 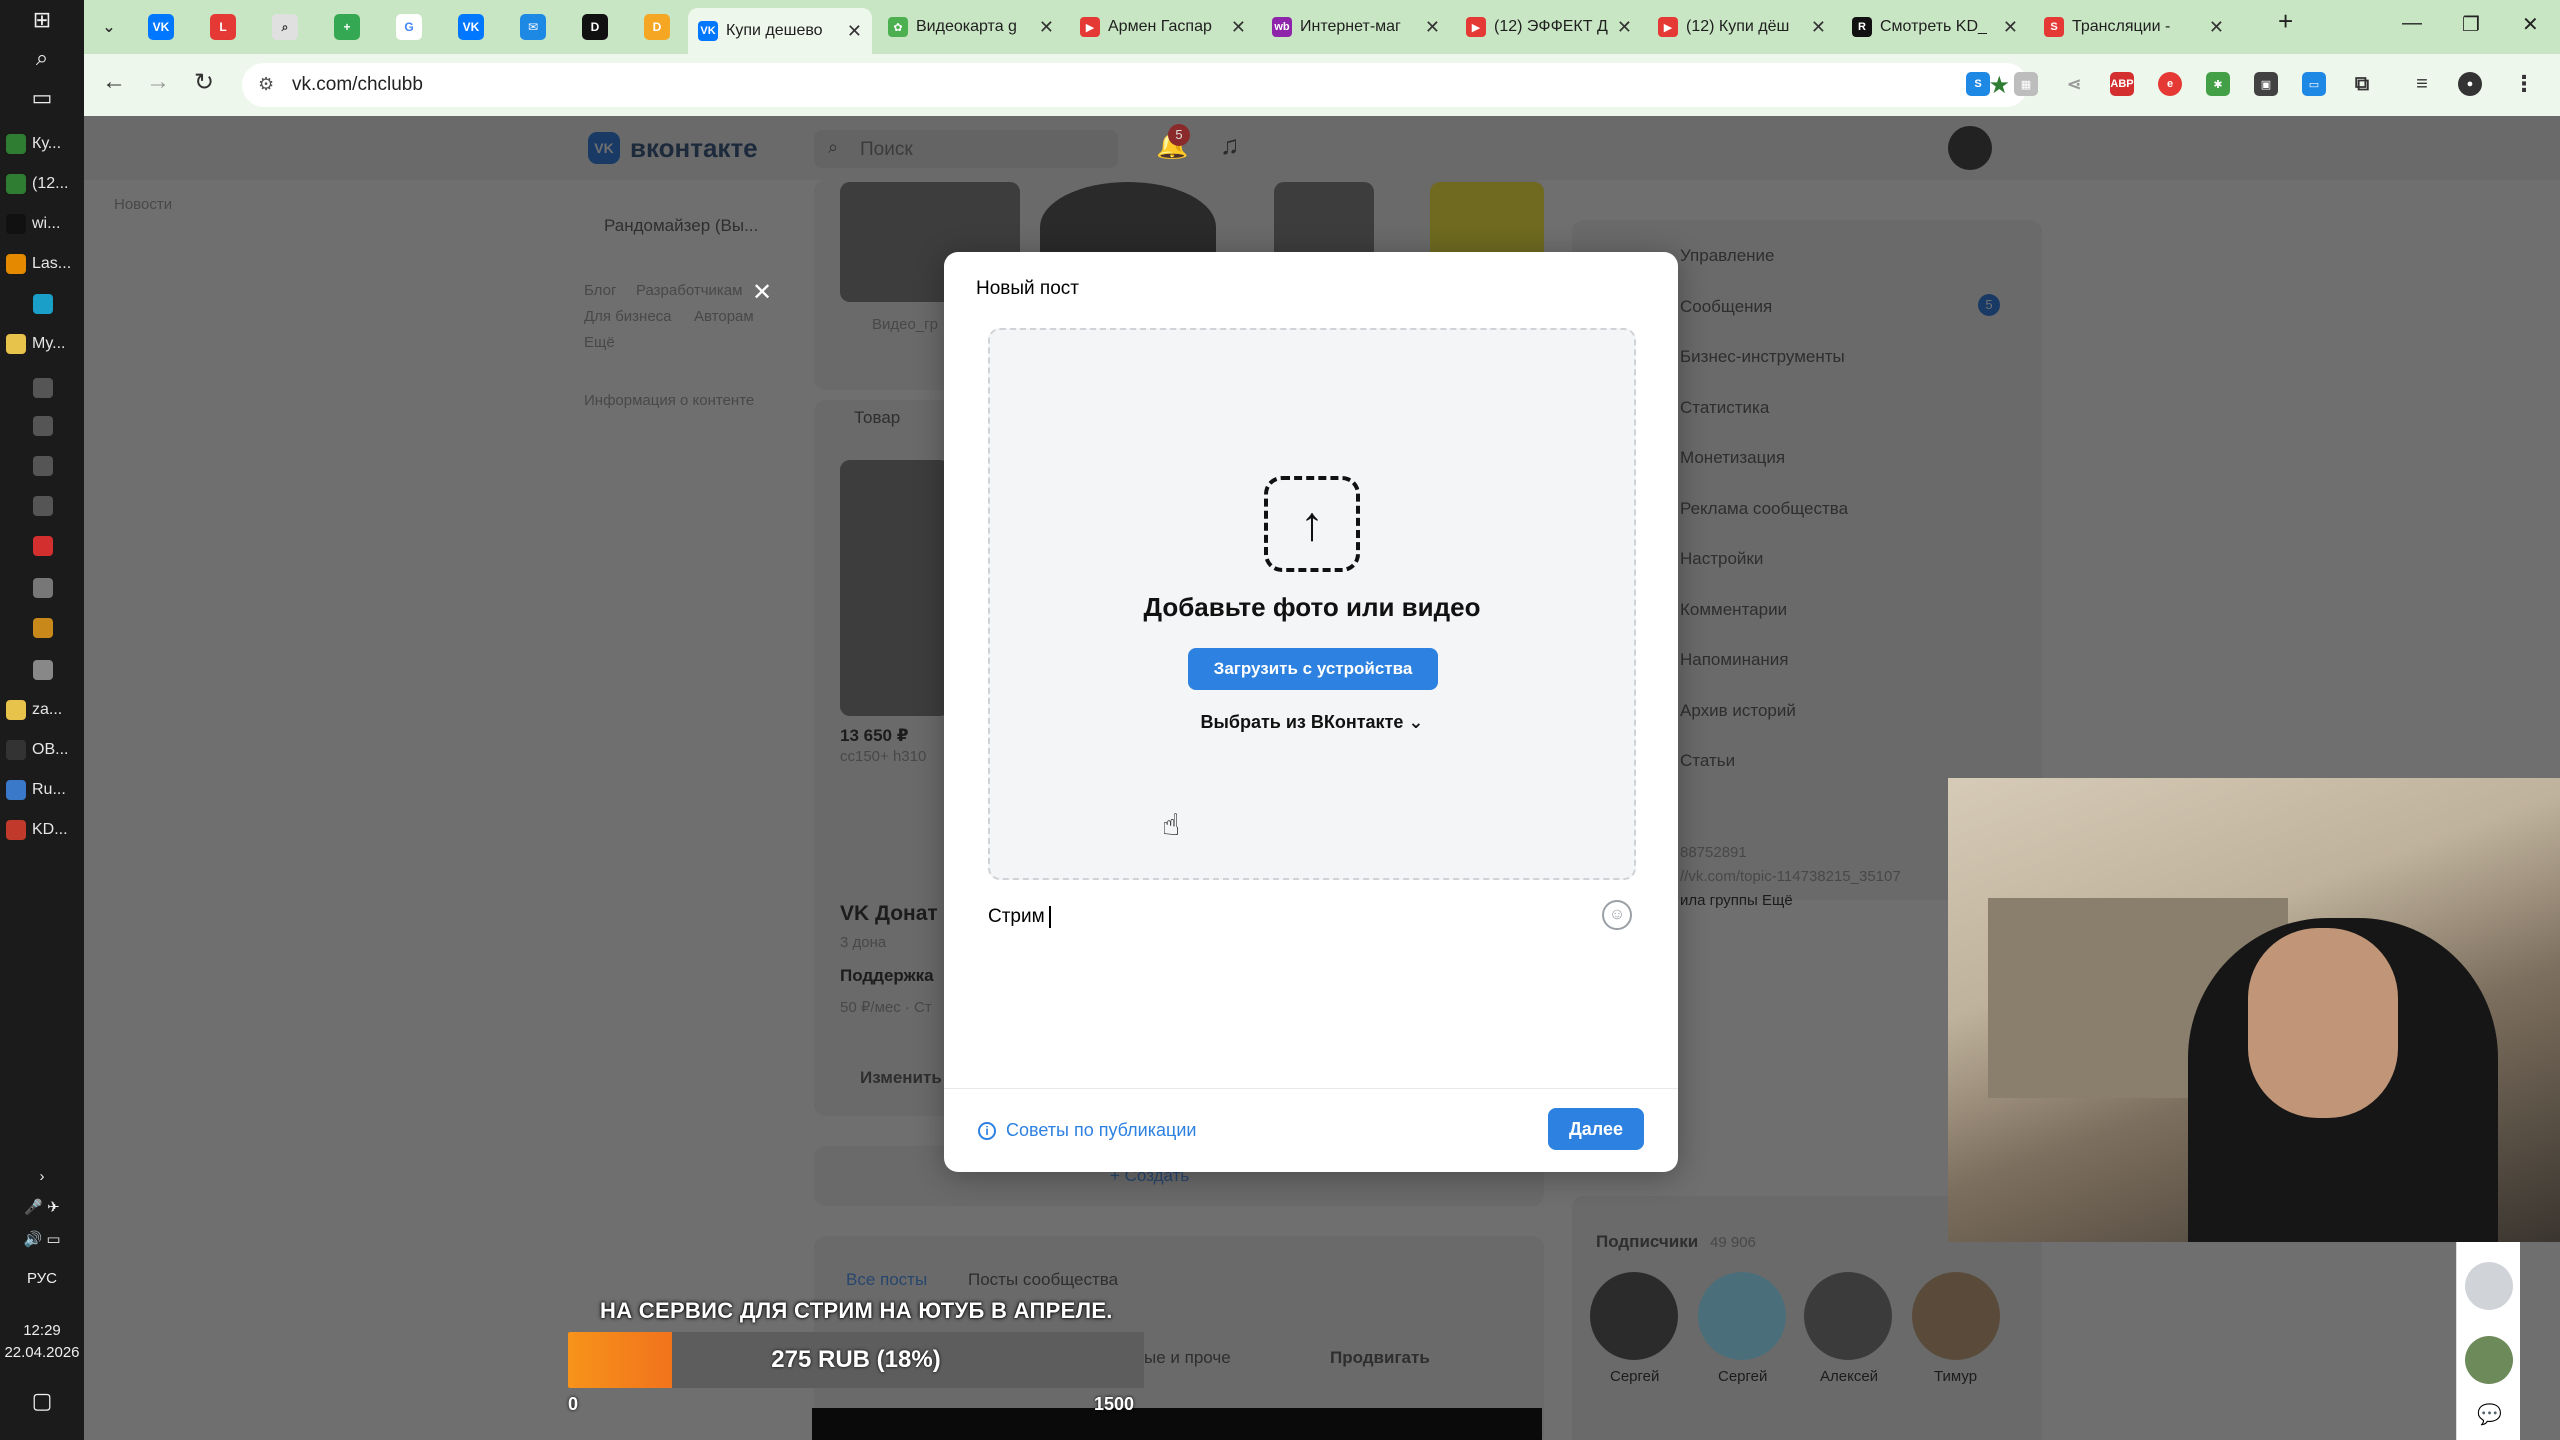 What do you see at coordinates (1647, 1242) in the screenshot?
I see `subscribers-label: Подписчики` at bounding box center [1647, 1242].